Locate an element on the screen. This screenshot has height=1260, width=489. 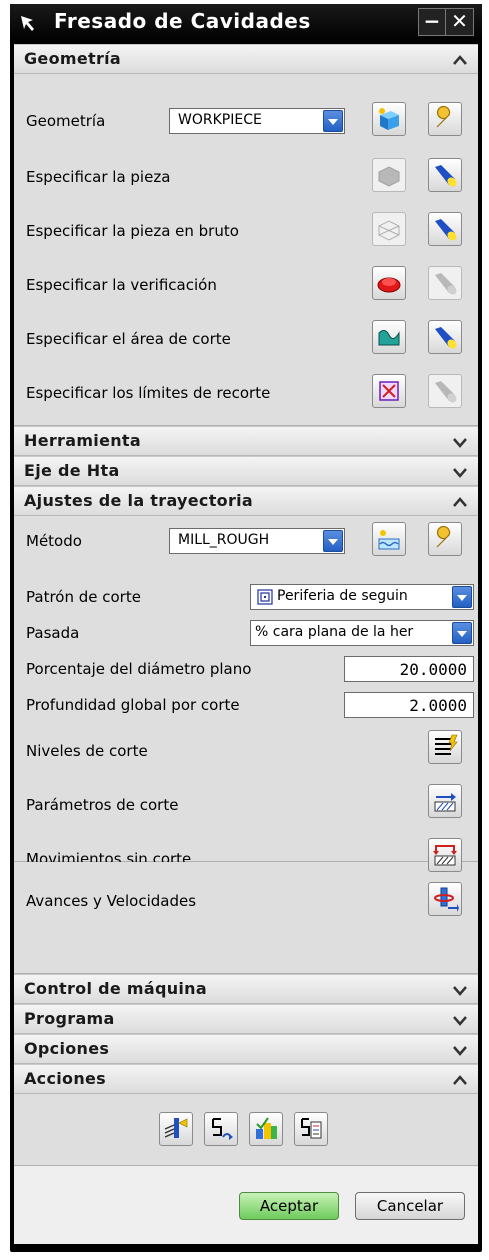
replay-button is located at coordinates (221, 1129).